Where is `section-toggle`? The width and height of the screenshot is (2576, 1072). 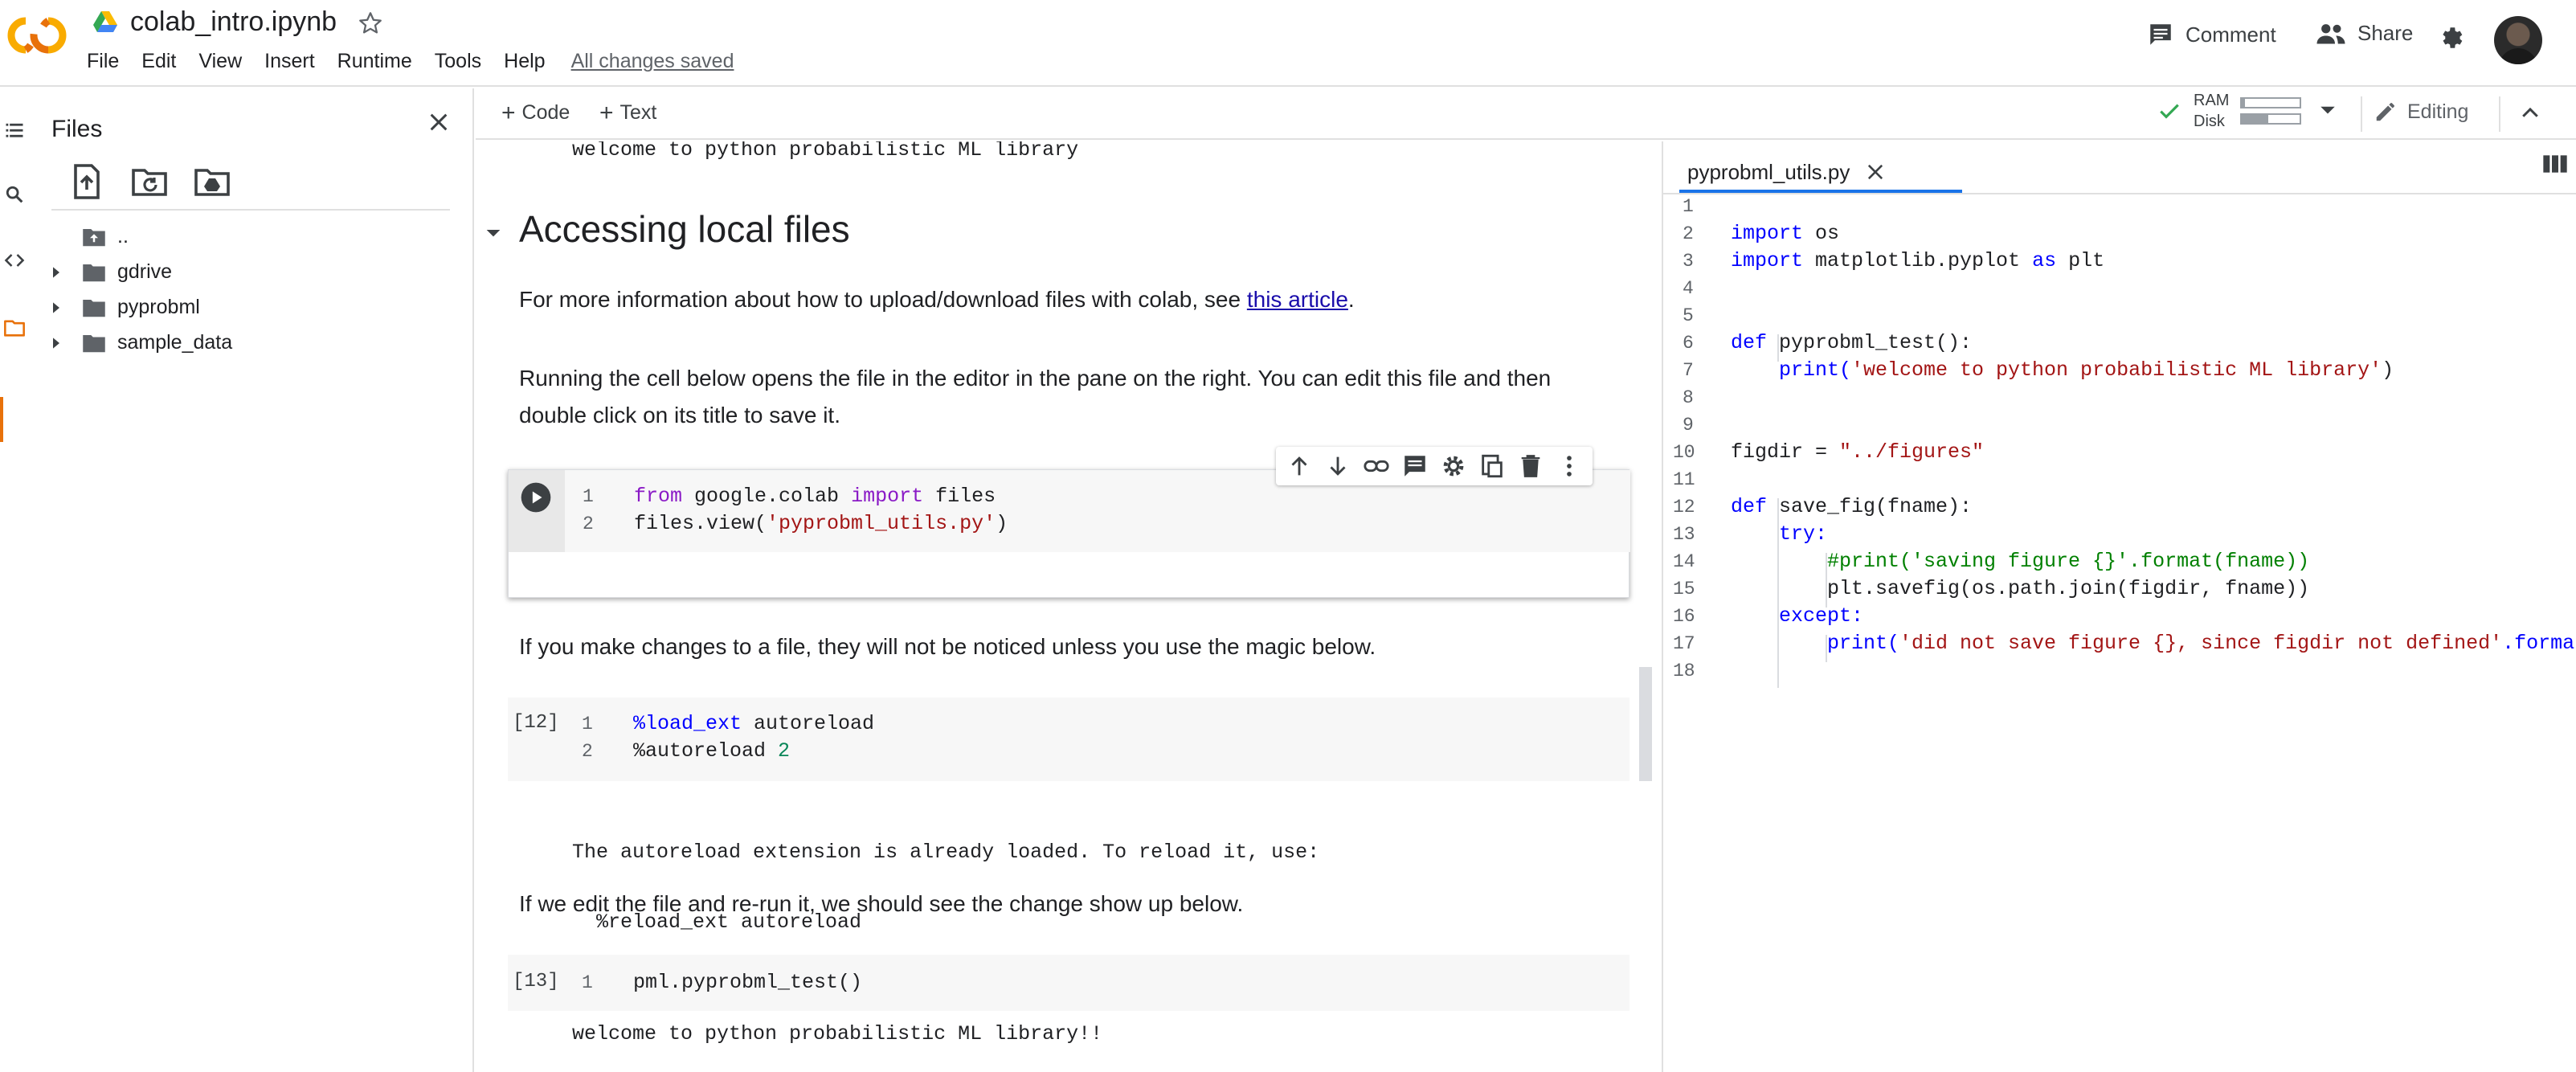
section-toggle is located at coordinates (493, 233).